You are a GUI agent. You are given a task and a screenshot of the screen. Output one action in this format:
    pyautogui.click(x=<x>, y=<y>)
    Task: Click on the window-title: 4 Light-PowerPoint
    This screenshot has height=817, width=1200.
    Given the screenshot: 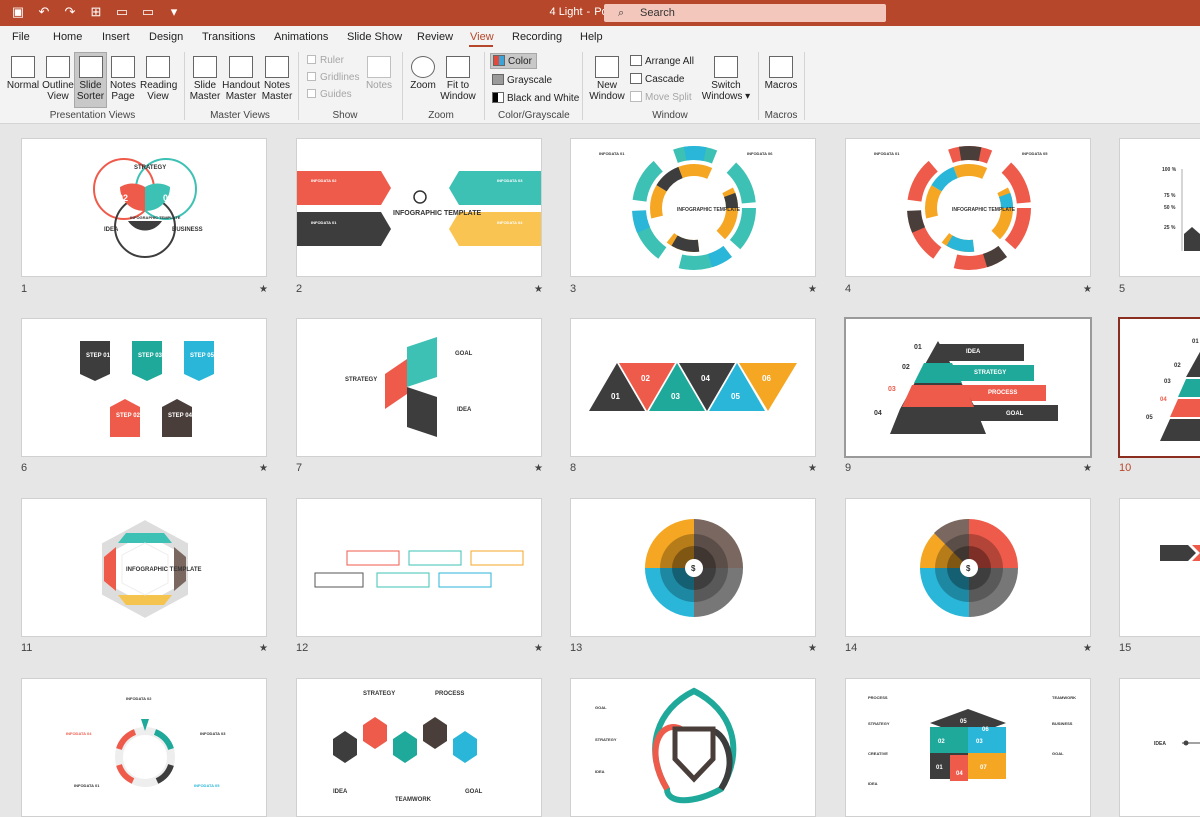 What is the action you would take?
    pyautogui.click(x=600, y=12)
    